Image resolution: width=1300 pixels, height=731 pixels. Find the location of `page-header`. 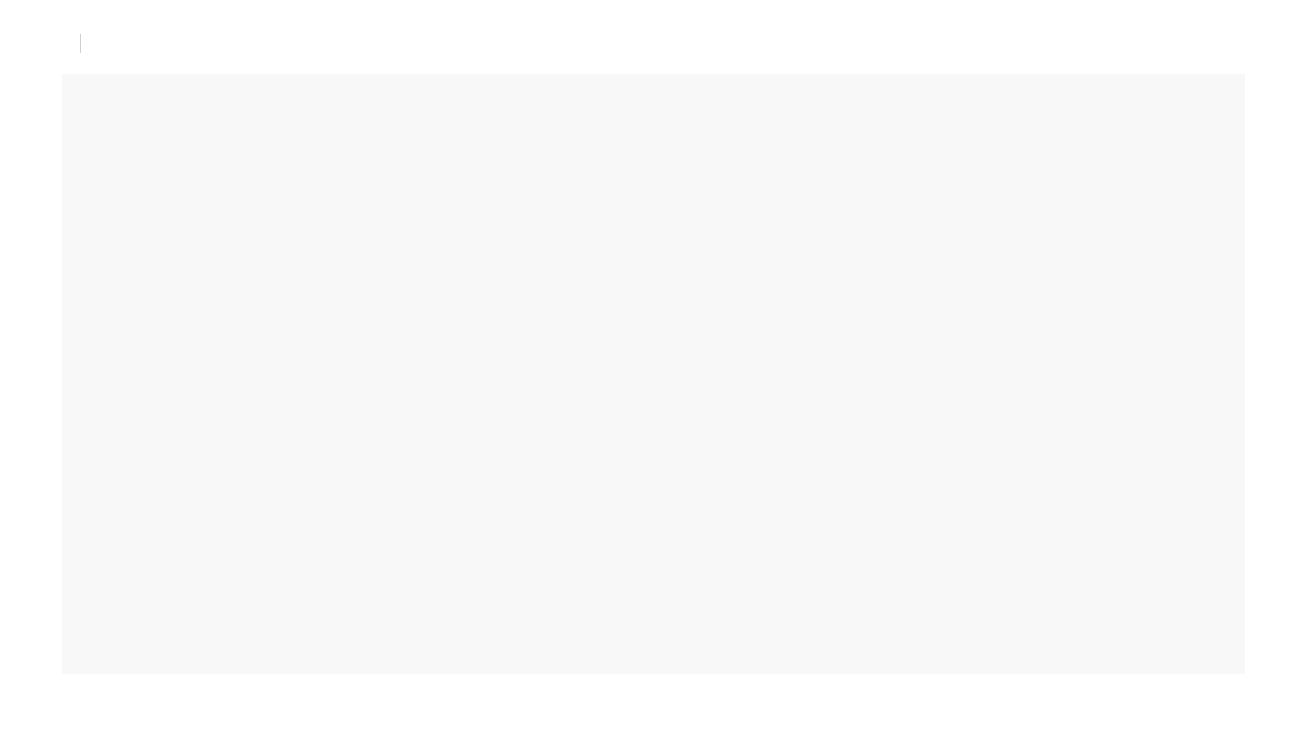

page-header is located at coordinates (80, 43).